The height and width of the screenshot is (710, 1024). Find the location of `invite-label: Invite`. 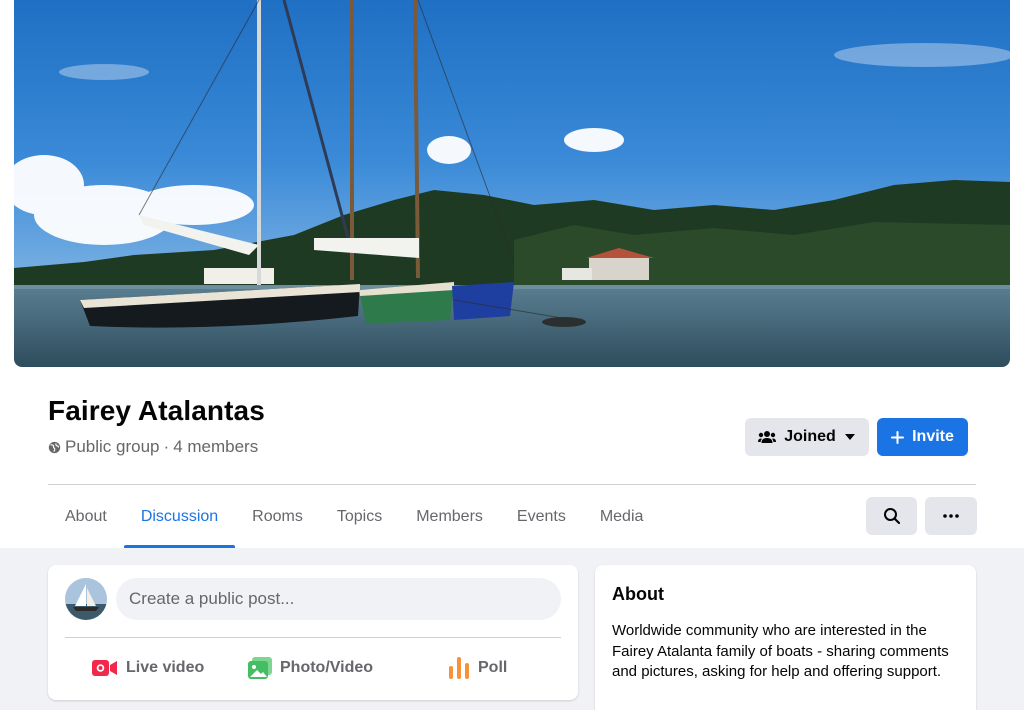

invite-label: Invite is located at coordinates (933, 436).